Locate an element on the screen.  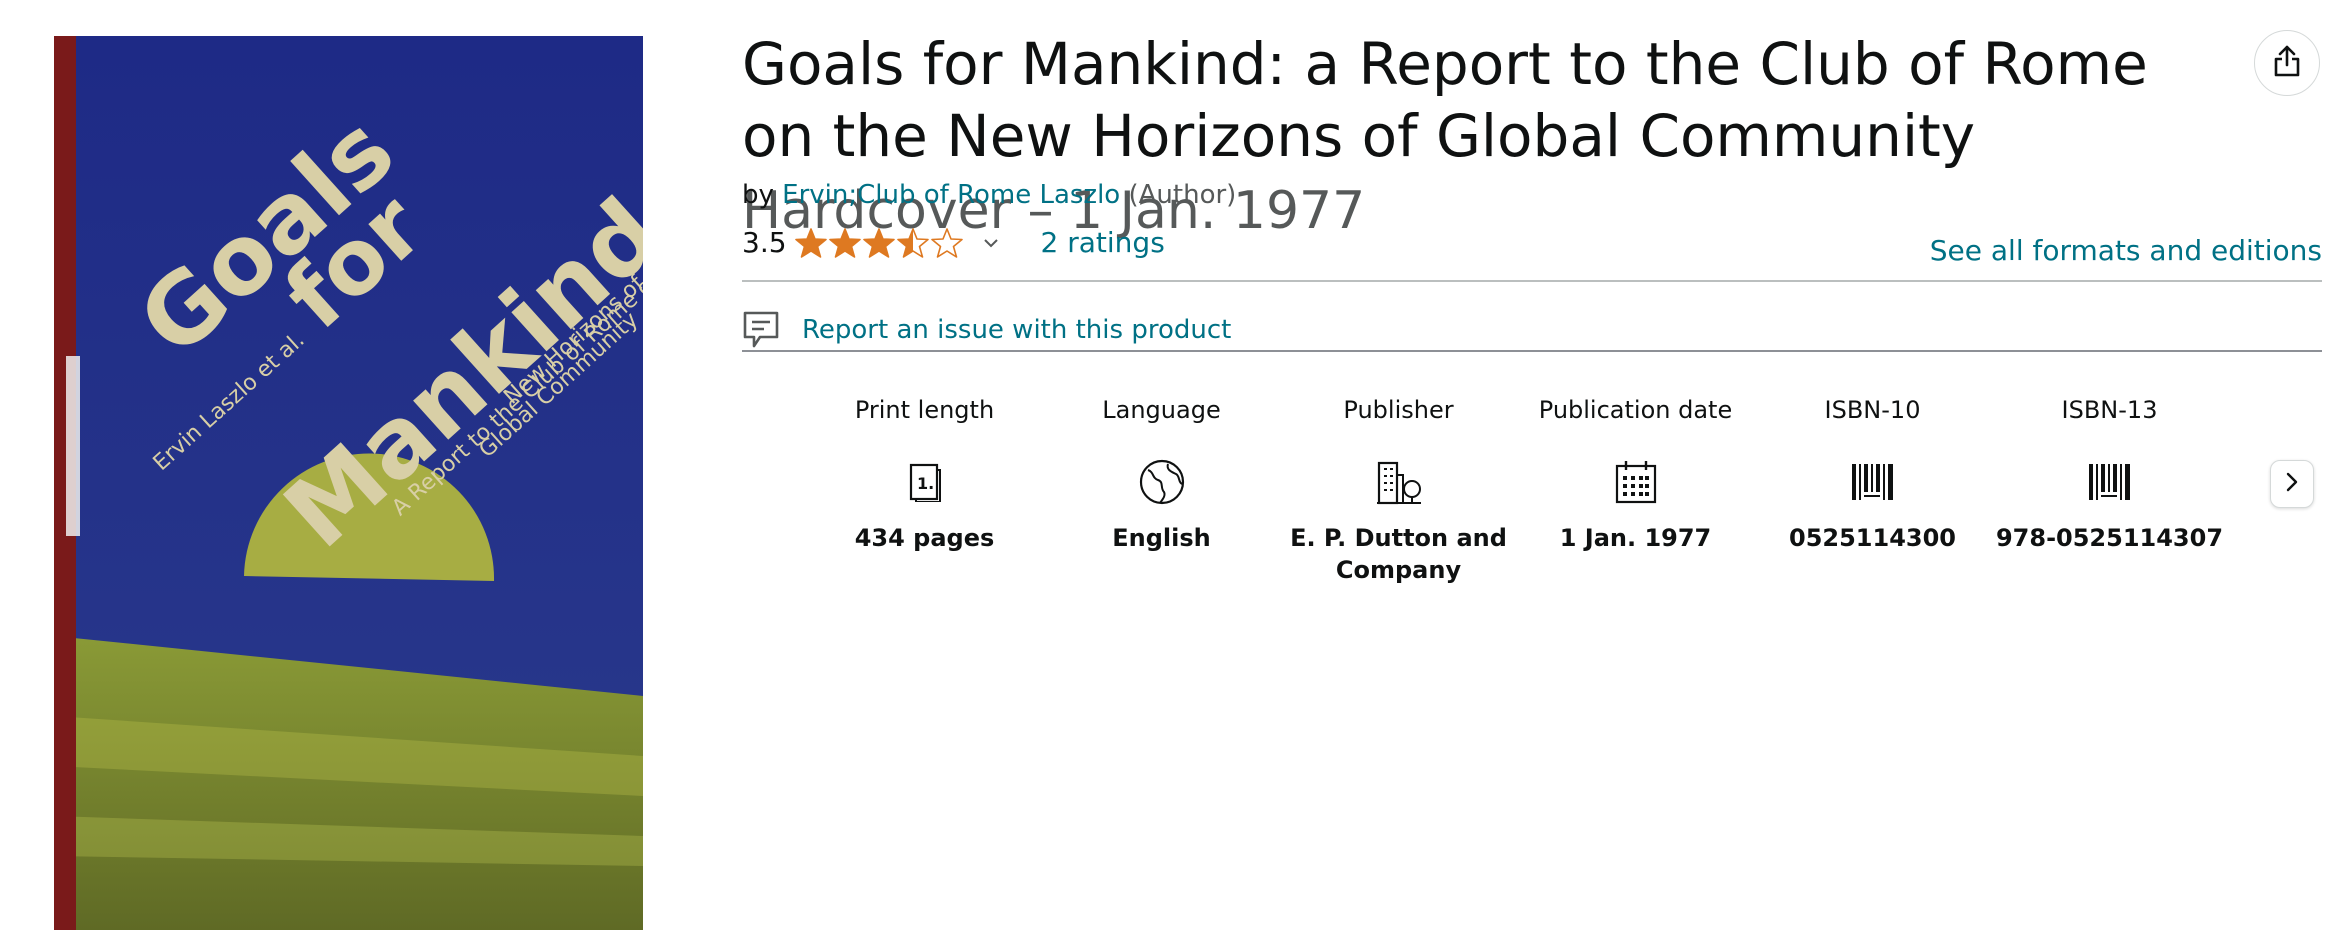
carousel-next-button is located at coordinates (2292, 484).